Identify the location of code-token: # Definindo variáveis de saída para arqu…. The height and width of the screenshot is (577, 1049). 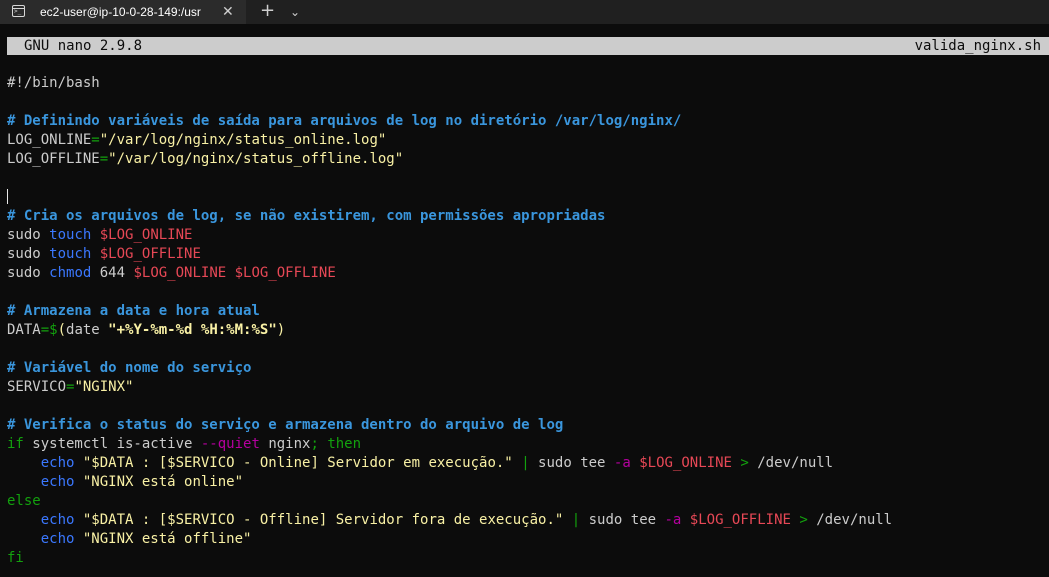
(344, 121).